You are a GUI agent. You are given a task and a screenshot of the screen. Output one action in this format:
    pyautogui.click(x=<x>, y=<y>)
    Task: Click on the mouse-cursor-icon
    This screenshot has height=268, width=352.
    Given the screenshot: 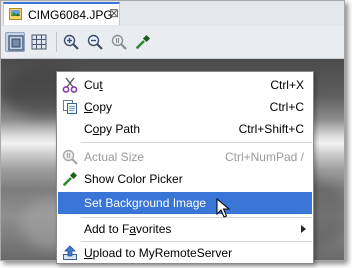 What is the action you would take?
    pyautogui.click(x=223, y=209)
    